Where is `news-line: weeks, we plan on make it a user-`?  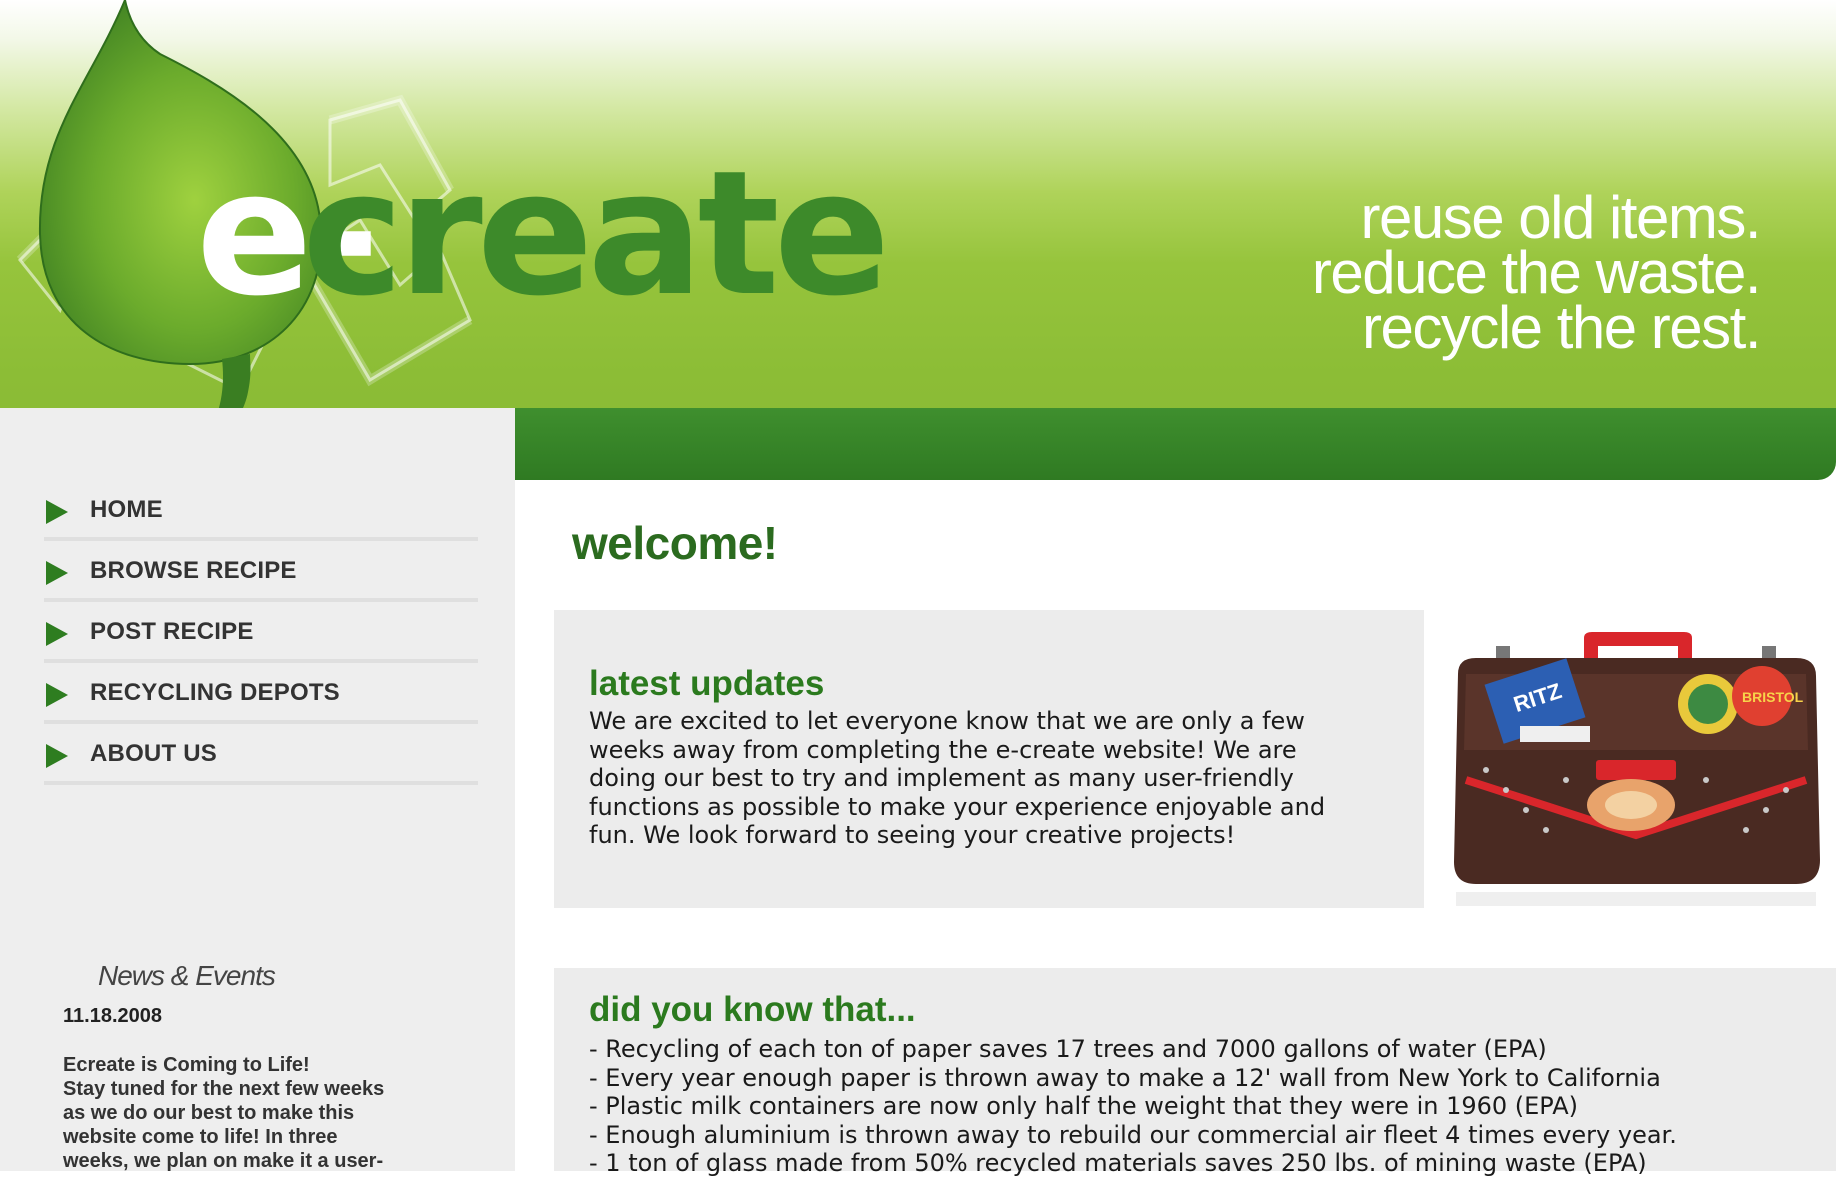
news-line: weeks, we plan on make it a user- is located at coordinates (223, 1161).